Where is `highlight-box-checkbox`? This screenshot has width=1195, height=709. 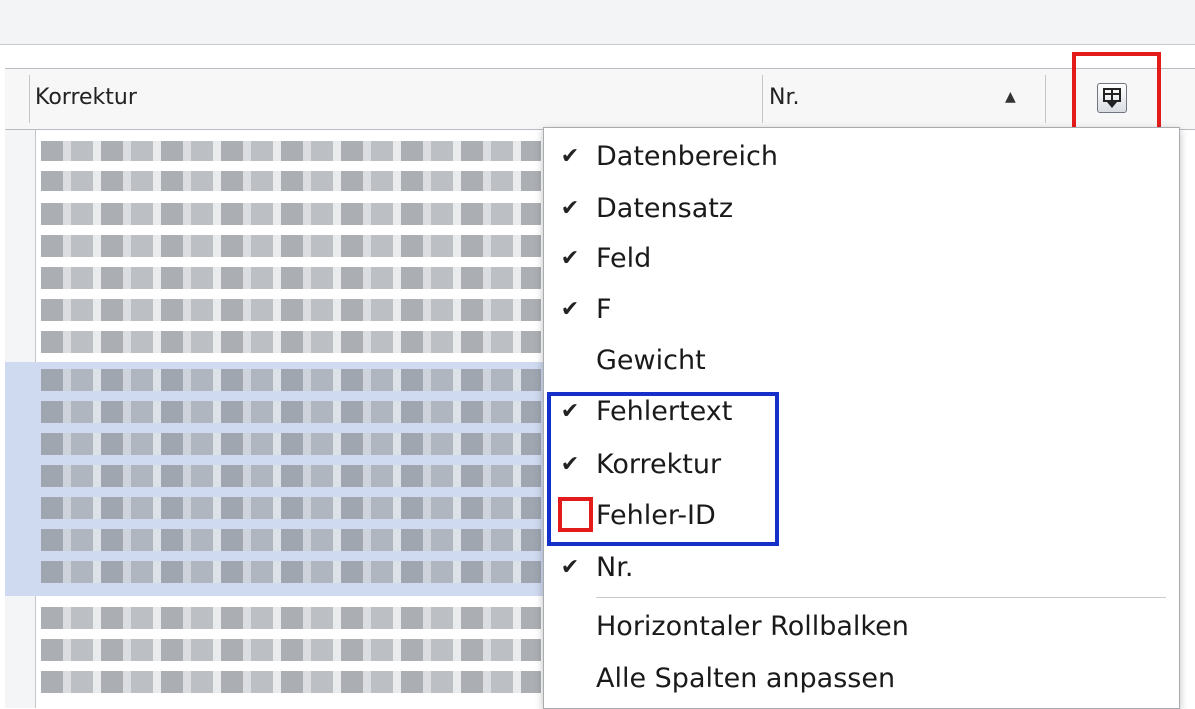 highlight-box-checkbox is located at coordinates (575, 514).